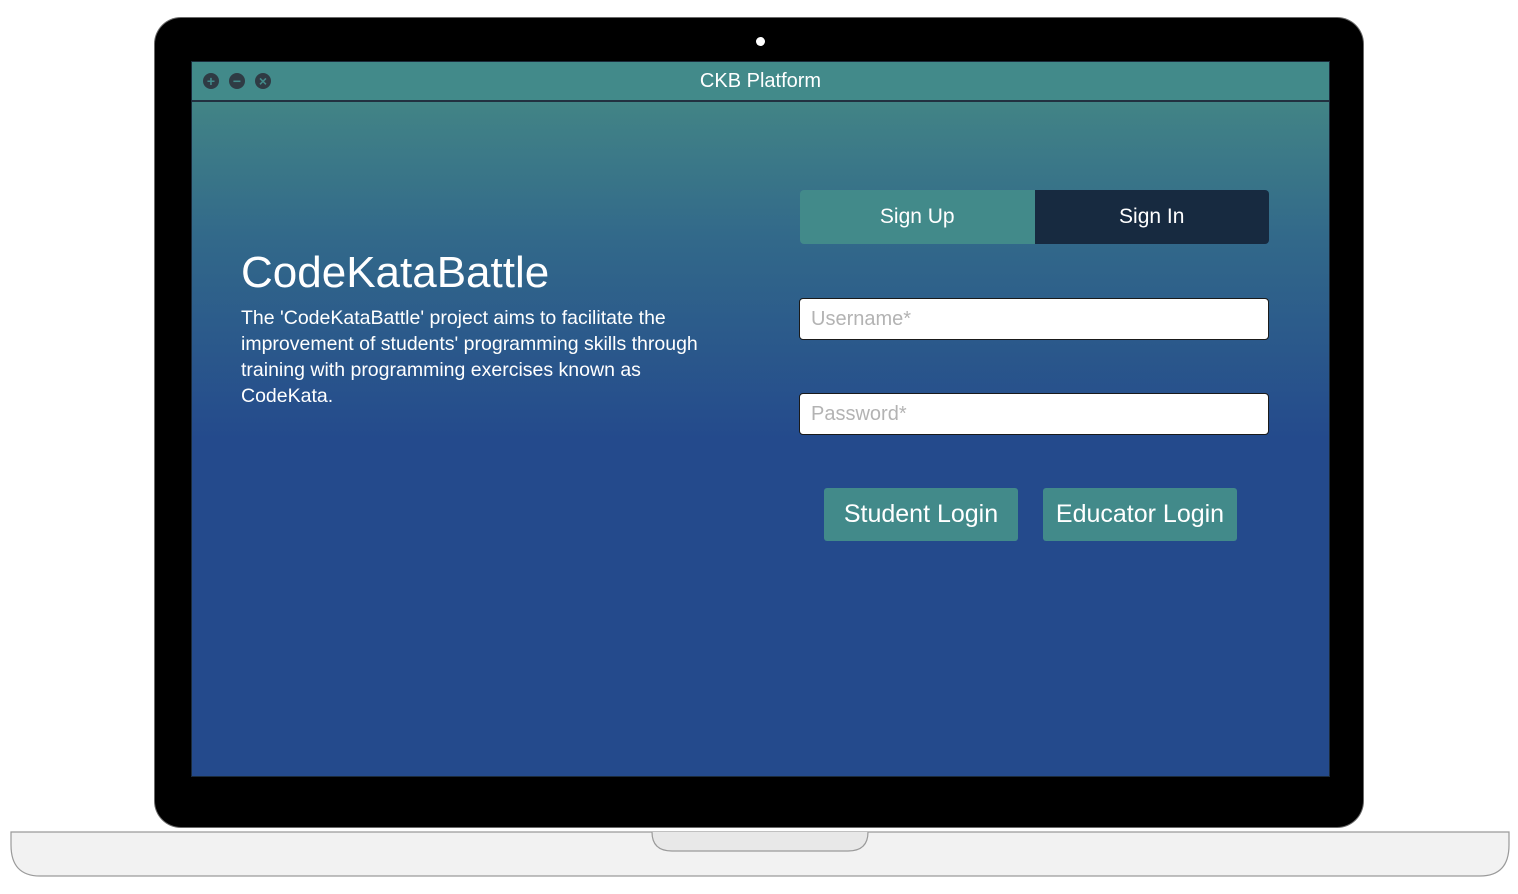 The image size is (1518, 894). What do you see at coordinates (760, 41) in the screenshot?
I see `camera-icon` at bounding box center [760, 41].